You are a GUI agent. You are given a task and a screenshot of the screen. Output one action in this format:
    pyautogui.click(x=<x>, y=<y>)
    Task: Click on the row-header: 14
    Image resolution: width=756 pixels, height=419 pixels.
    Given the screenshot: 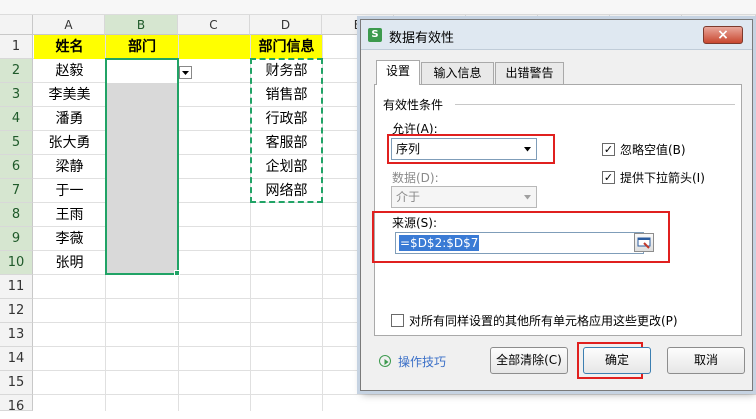 What is the action you would take?
    pyautogui.click(x=16, y=359)
    